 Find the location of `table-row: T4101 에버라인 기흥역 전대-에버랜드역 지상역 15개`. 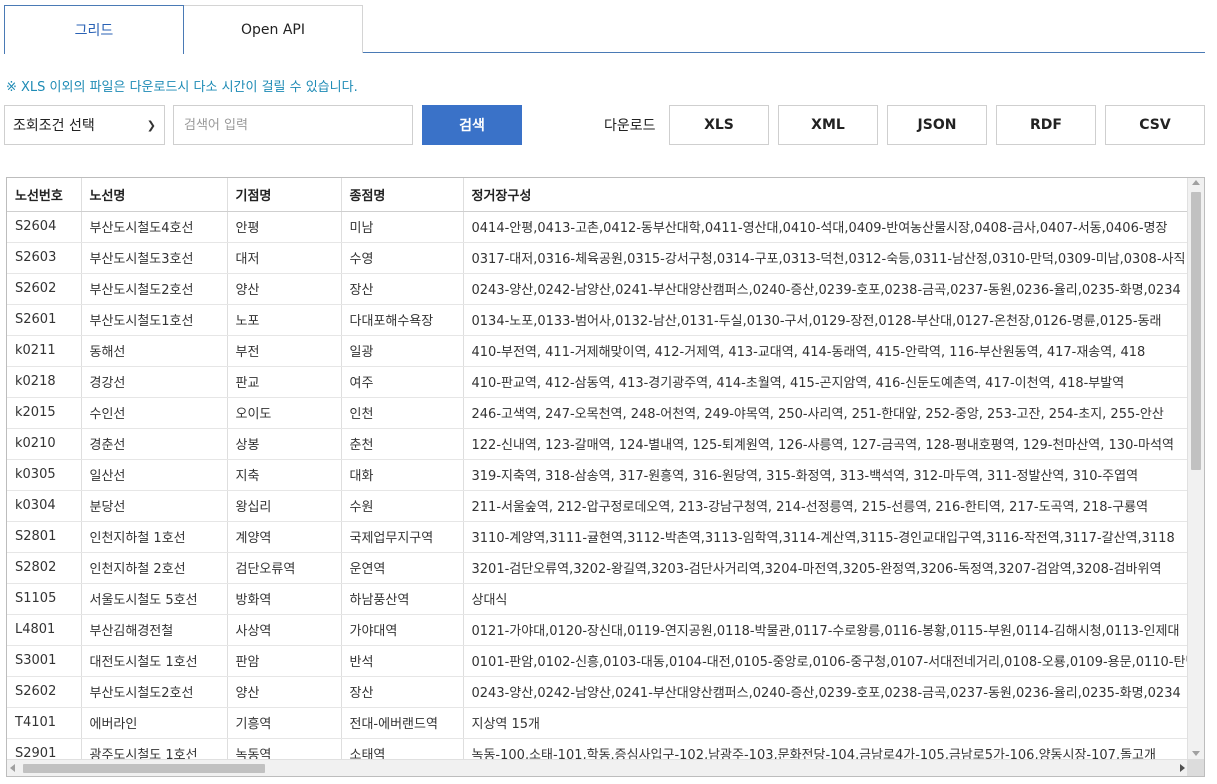

table-row: T4101 에버라인 기흥역 전대-에버랜드역 지상역 15개 is located at coordinates (597, 723).